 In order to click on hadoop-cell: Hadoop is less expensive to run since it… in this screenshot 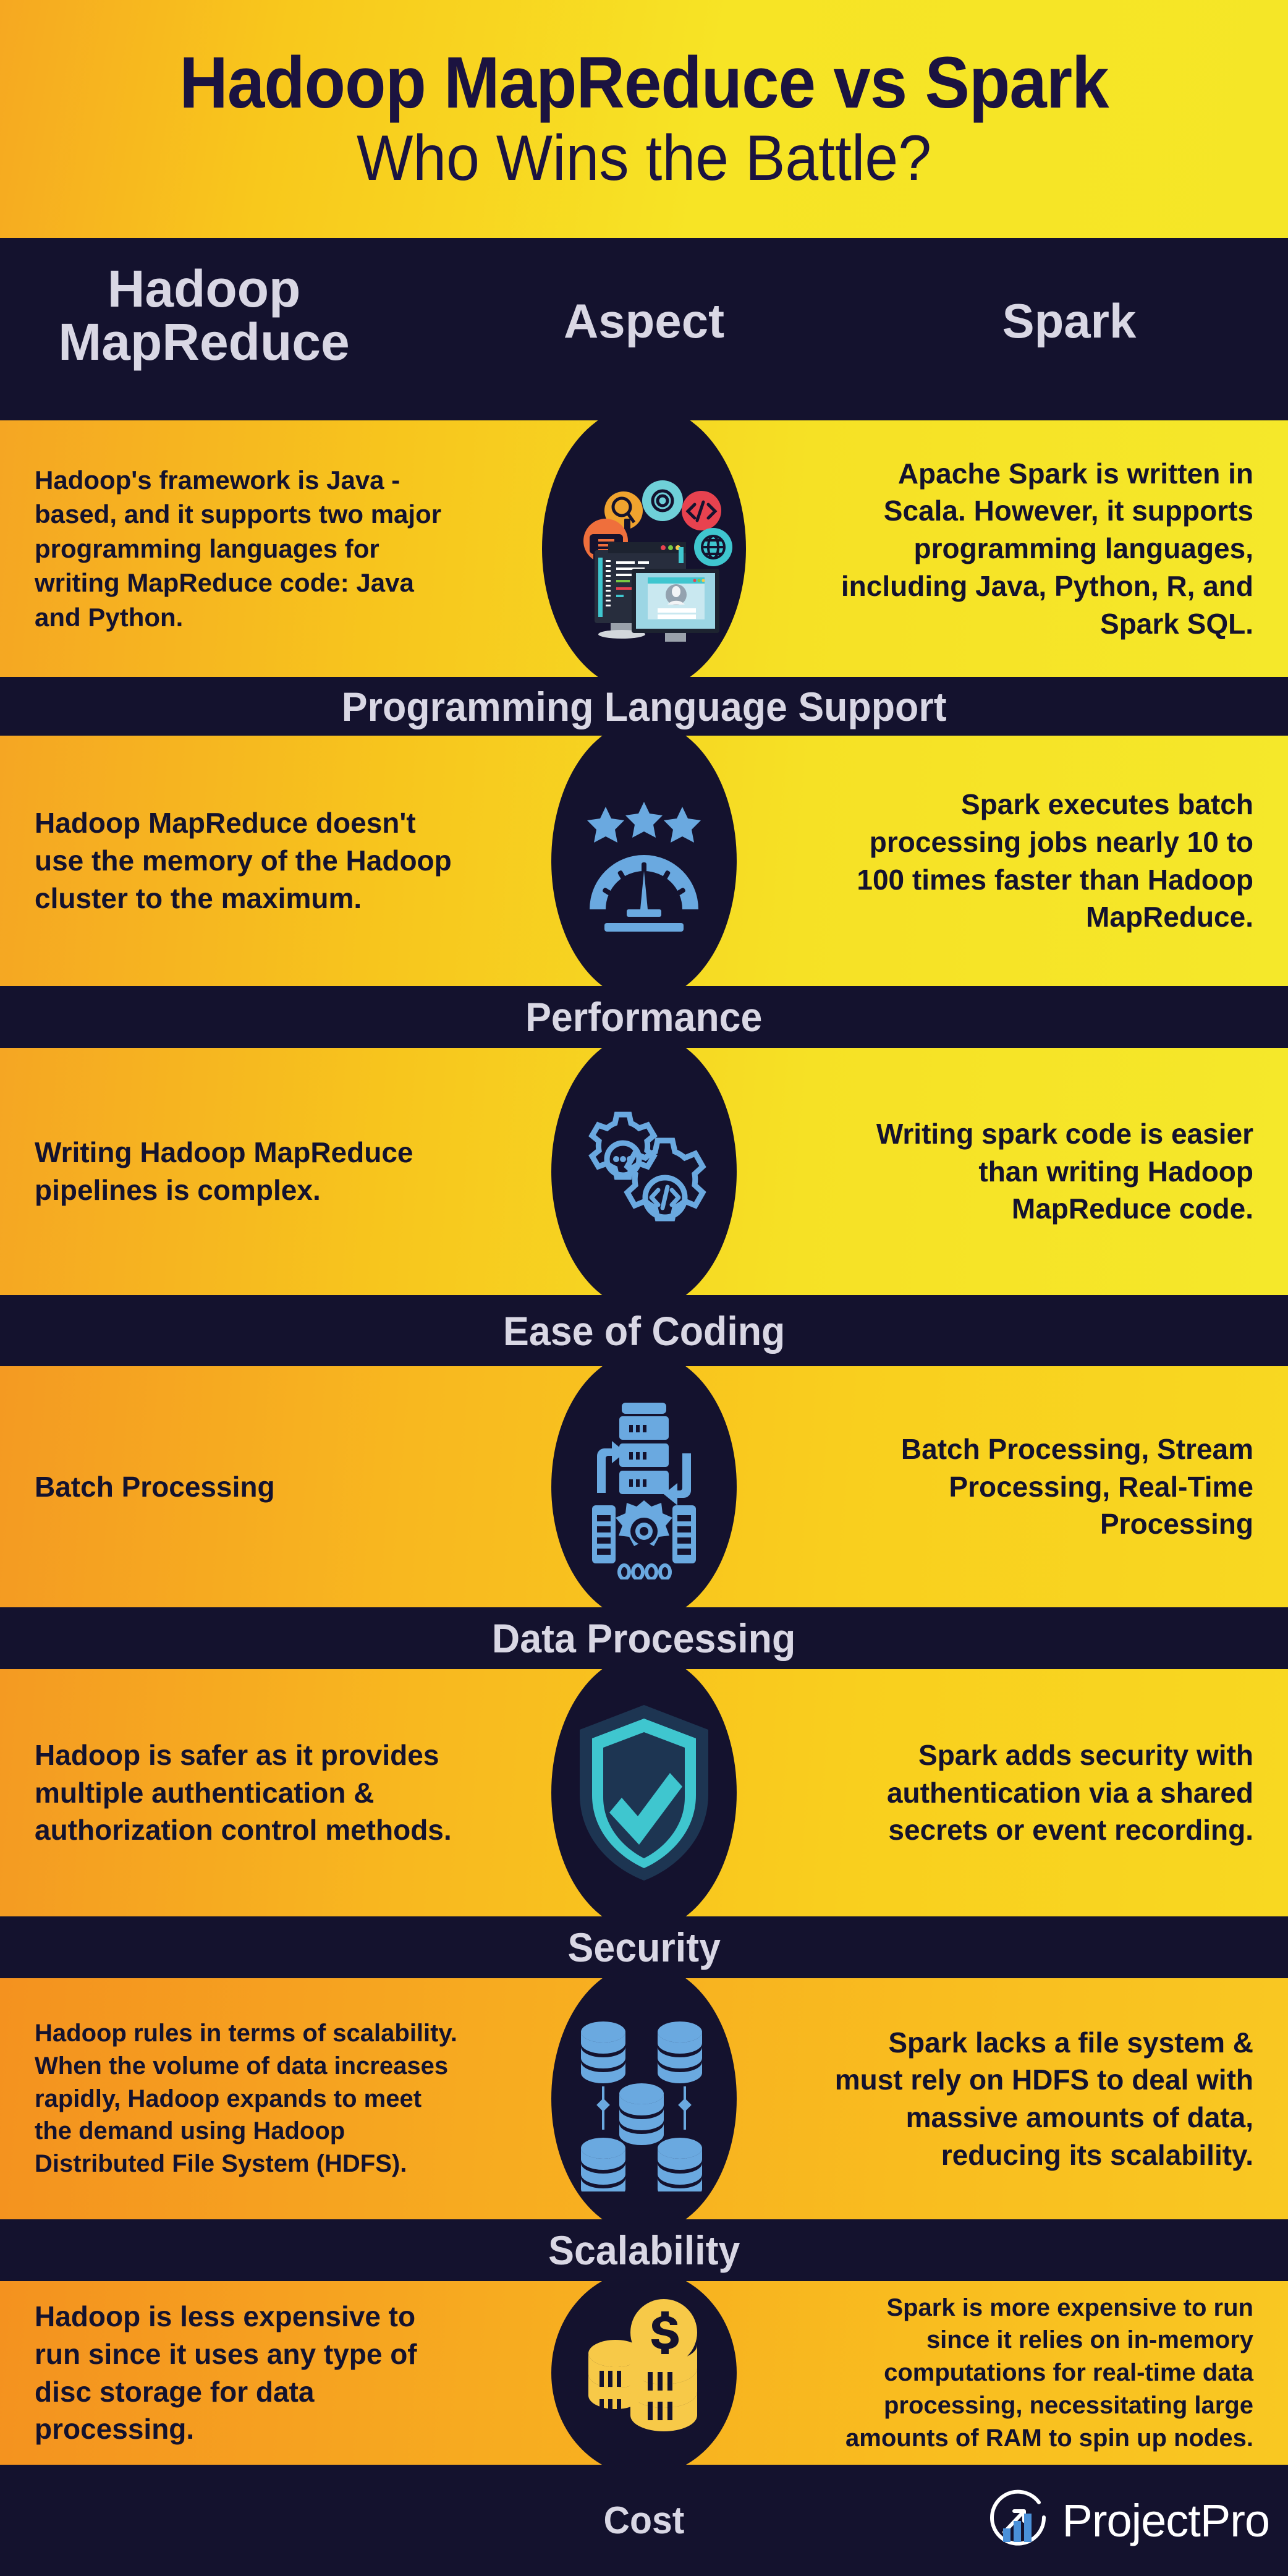, I will do `click(244, 2373)`.